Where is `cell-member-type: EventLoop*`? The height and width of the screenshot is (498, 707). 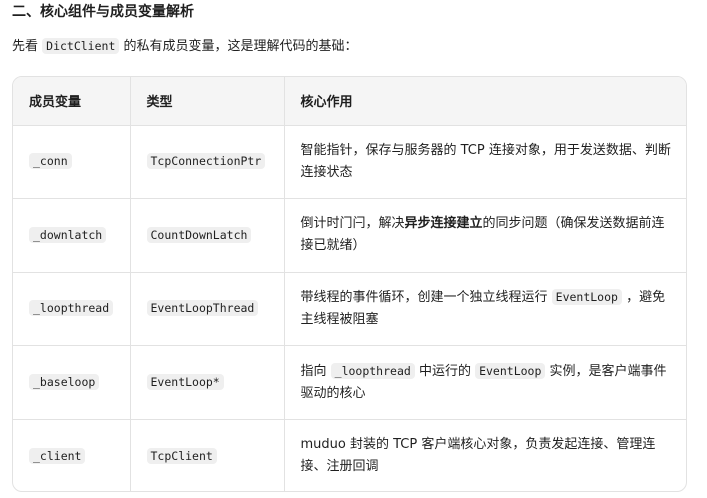 cell-member-type: EventLoop* is located at coordinates (207, 382).